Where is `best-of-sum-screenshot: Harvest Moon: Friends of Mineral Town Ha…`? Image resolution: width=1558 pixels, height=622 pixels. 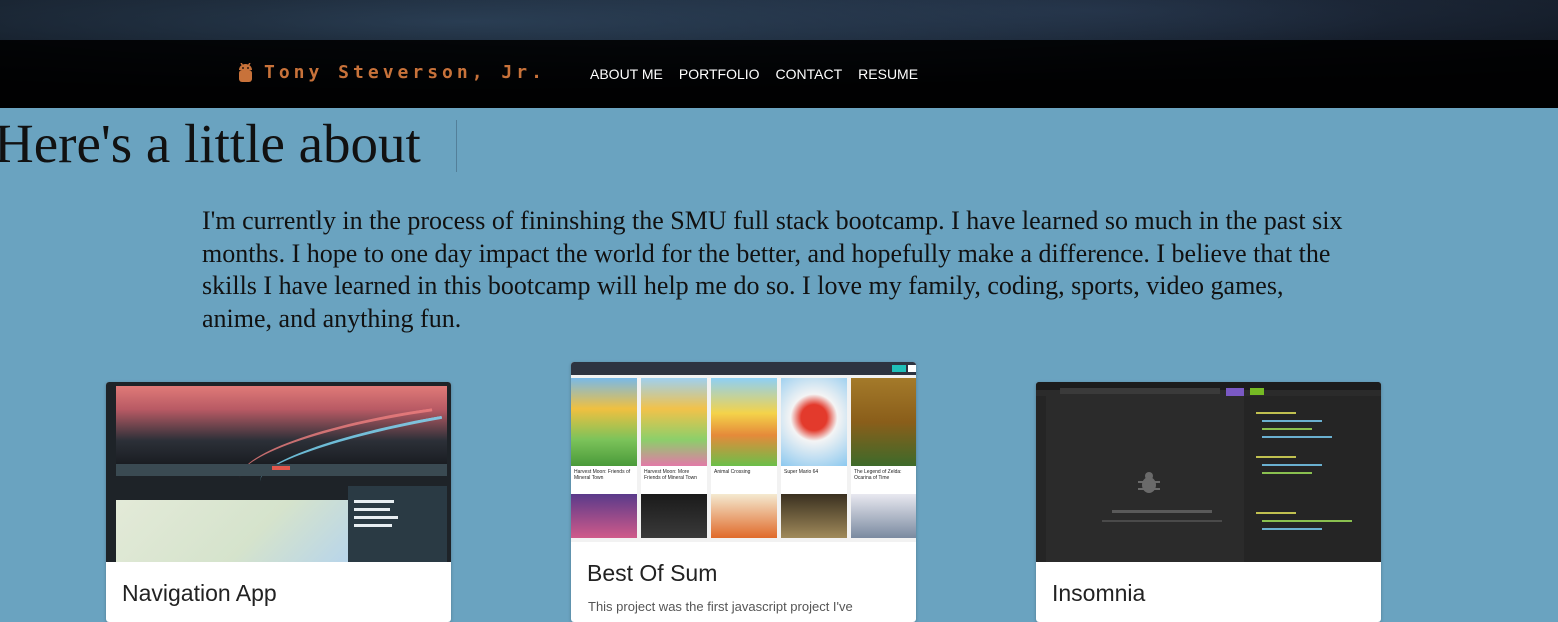
best-of-sum-screenshot: Harvest Moon: Friends of Mineral Town Ha… is located at coordinates (743, 452).